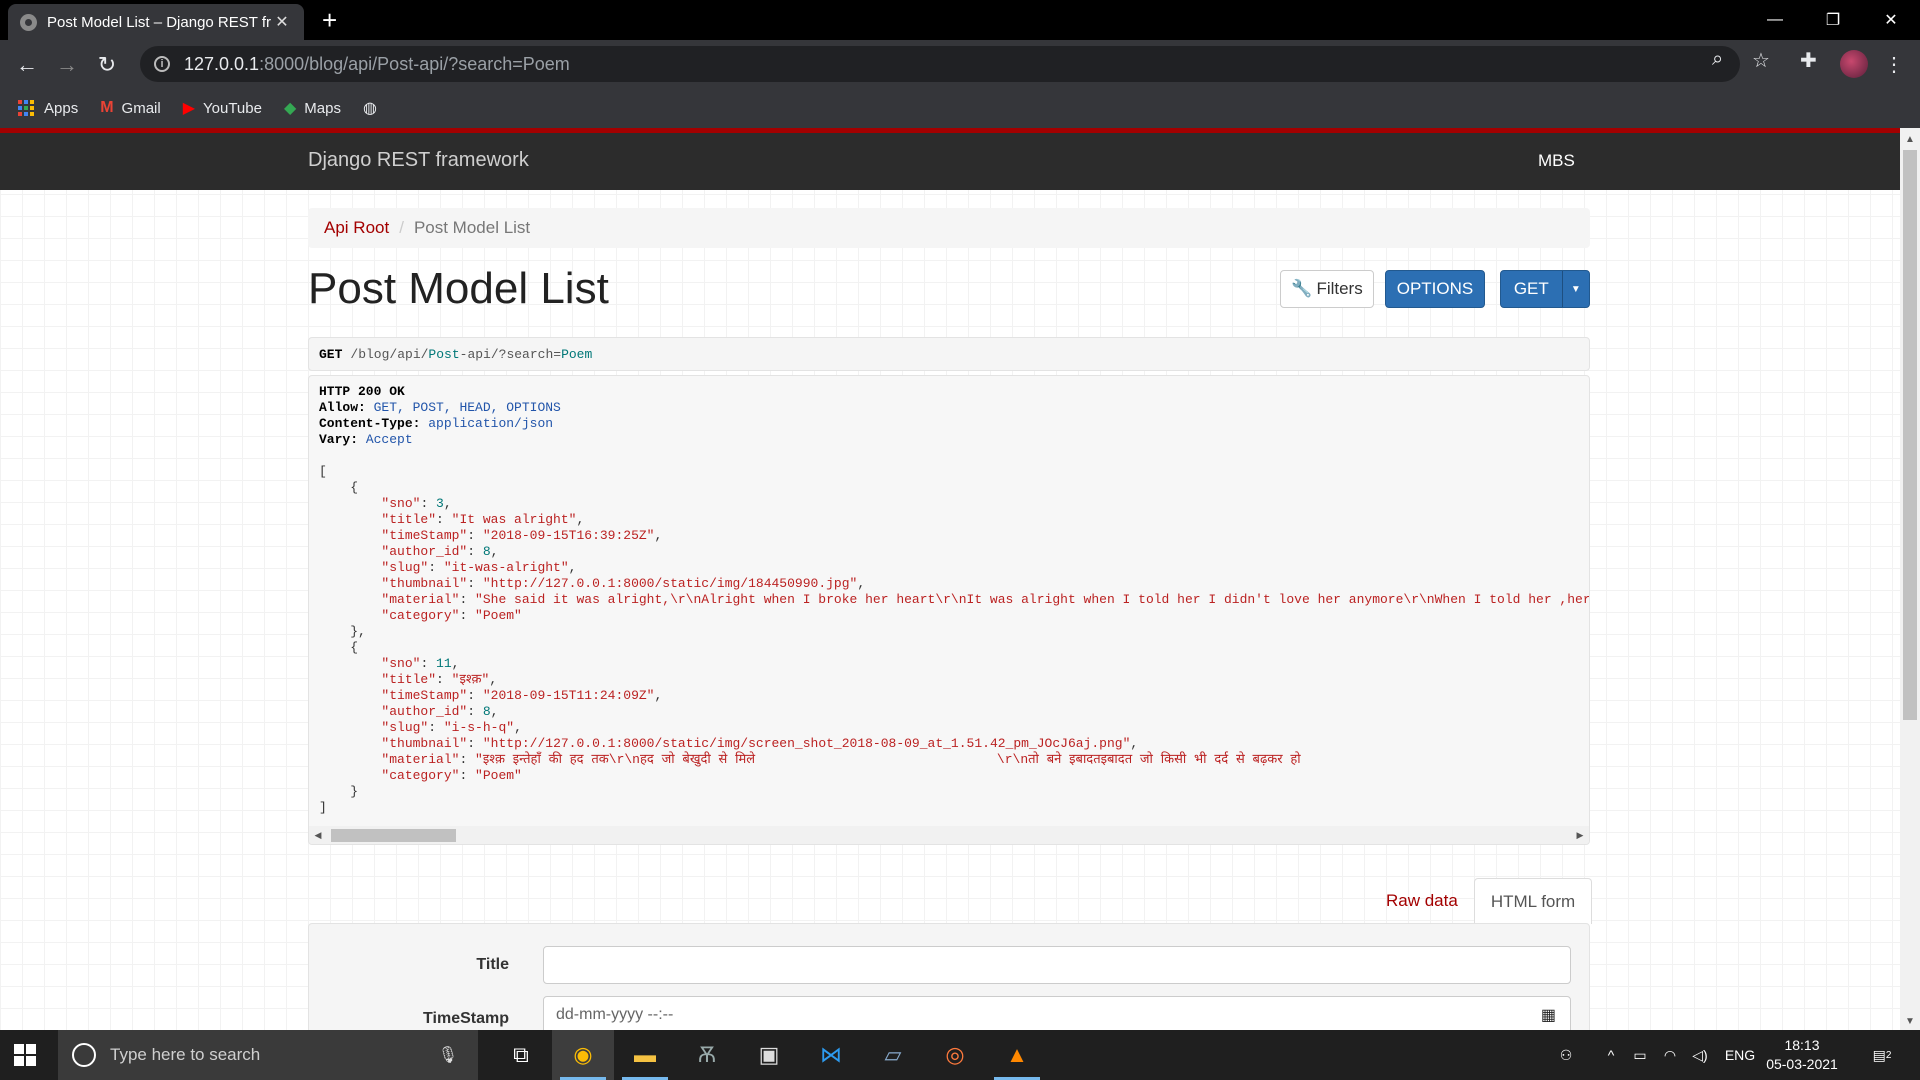  I want to click on notepad-icon: ▱, so click(893, 1055).